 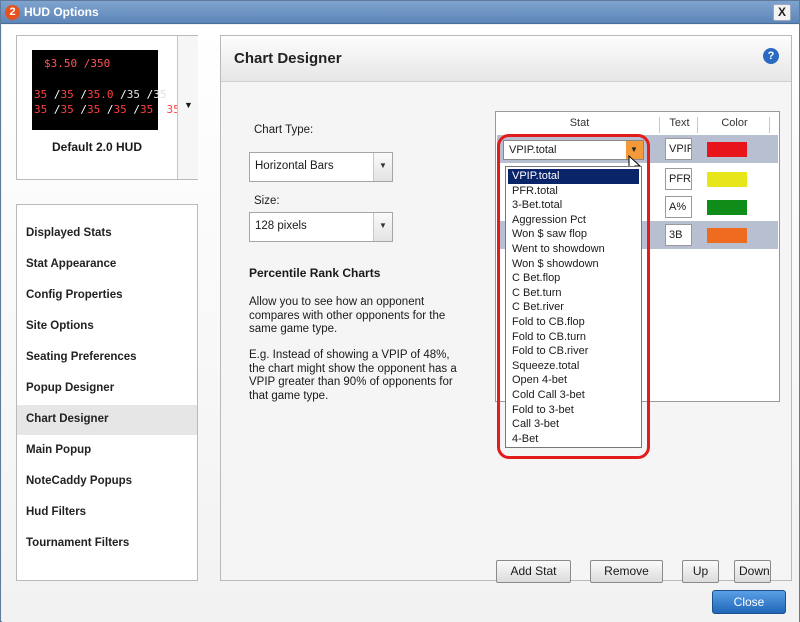 I want to click on panel-header: Chart Designer ?, so click(x=506, y=59).